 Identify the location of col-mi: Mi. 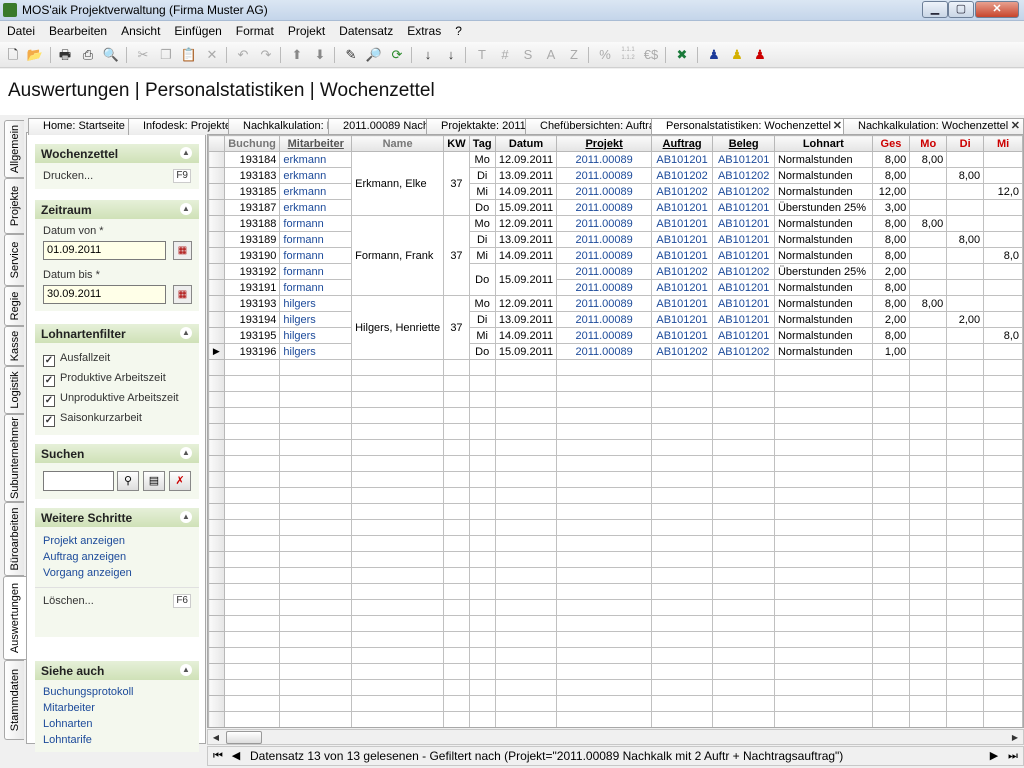
(1003, 143).